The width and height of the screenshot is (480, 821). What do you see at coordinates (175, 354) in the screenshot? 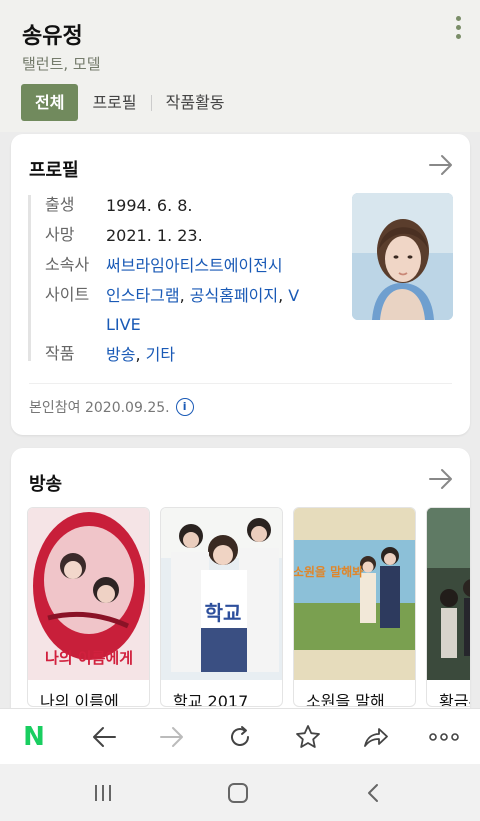
I see `info-row-works: 작품 방송, 기타` at bounding box center [175, 354].